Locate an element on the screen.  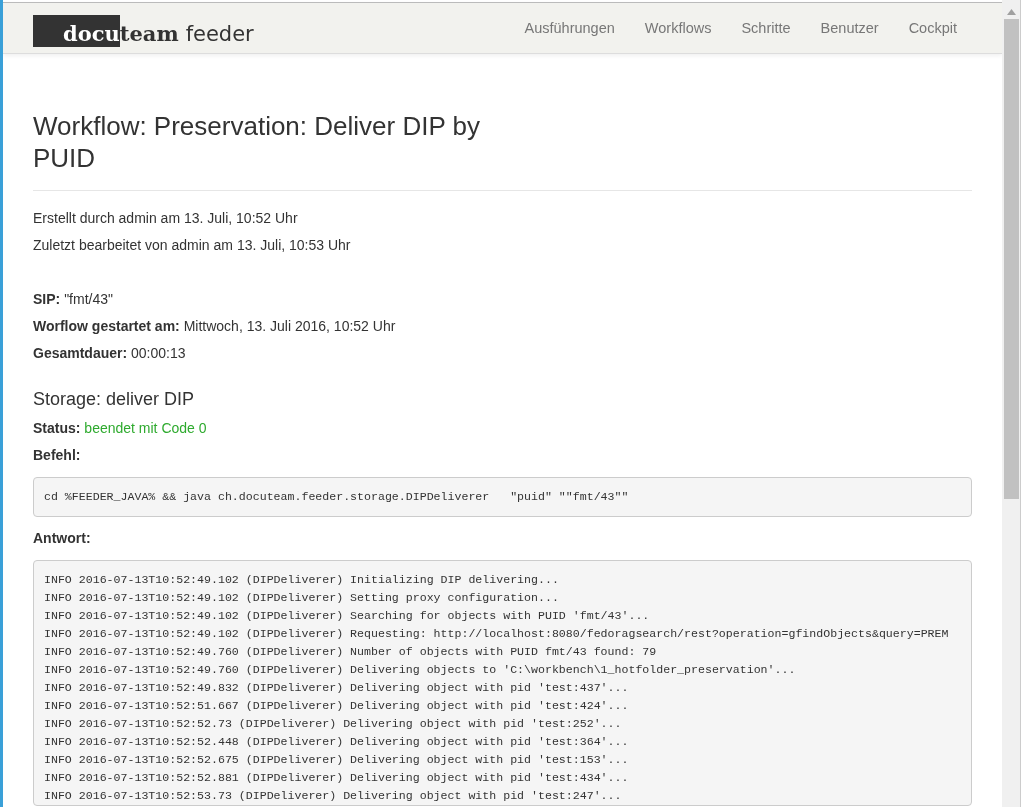
page-title: Workflow: Preservation: Deliver DIP by PUID is located at coordinates (257, 142).